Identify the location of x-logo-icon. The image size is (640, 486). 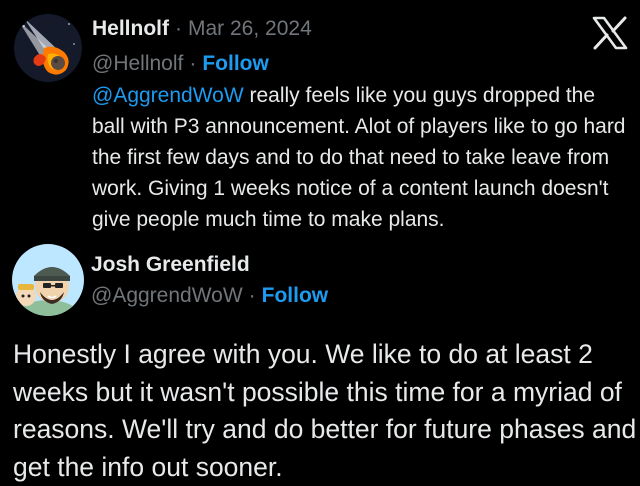
(610, 33).